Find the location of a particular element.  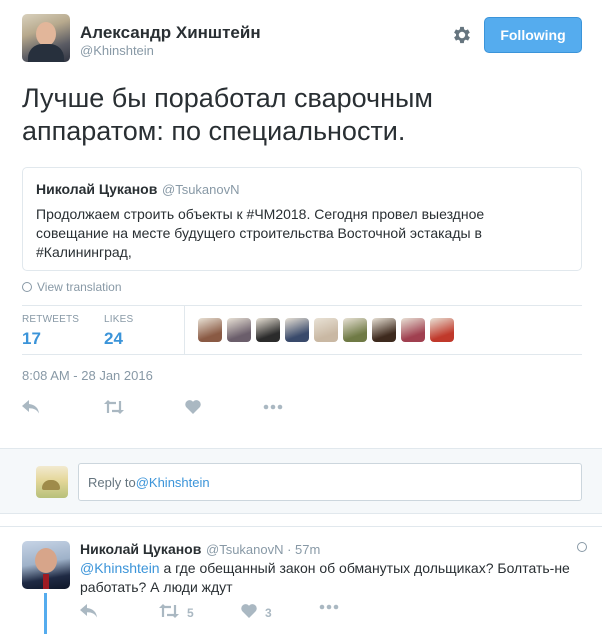

reply-input-prefix: Reply to is located at coordinates (112, 482).